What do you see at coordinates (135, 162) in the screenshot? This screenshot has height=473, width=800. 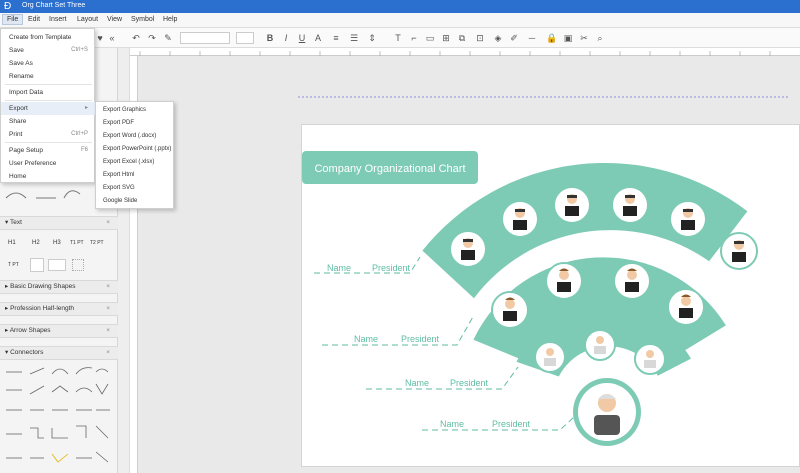 I see `menu-item-export-excel: Export Excel (.xlsx)` at bounding box center [135, 162].